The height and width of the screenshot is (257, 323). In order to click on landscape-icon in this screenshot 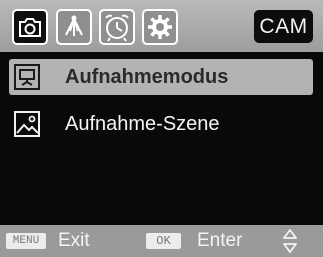, I will do `click(27, 124)`.